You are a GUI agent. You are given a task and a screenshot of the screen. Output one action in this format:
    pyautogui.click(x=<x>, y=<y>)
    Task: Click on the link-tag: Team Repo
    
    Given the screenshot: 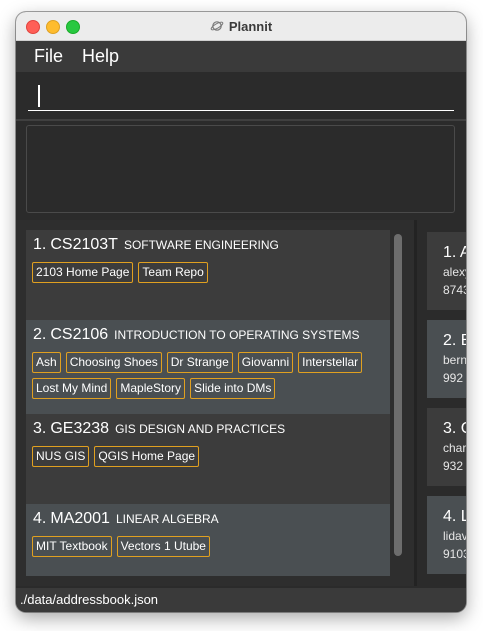 What is the action you would take?
    pyautogui.click(x=173, y=272)
    